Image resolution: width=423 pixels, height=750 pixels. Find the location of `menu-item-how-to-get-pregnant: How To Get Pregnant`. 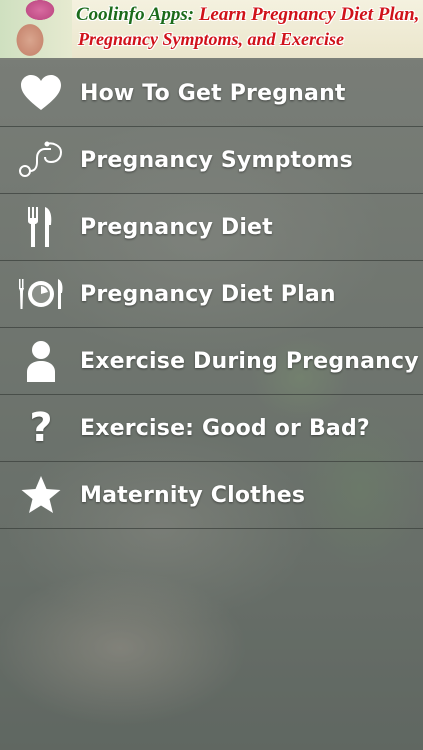

menu-item-how-to-get-pregnant: How To Get Pregnant is located at coordinates (211, 93).